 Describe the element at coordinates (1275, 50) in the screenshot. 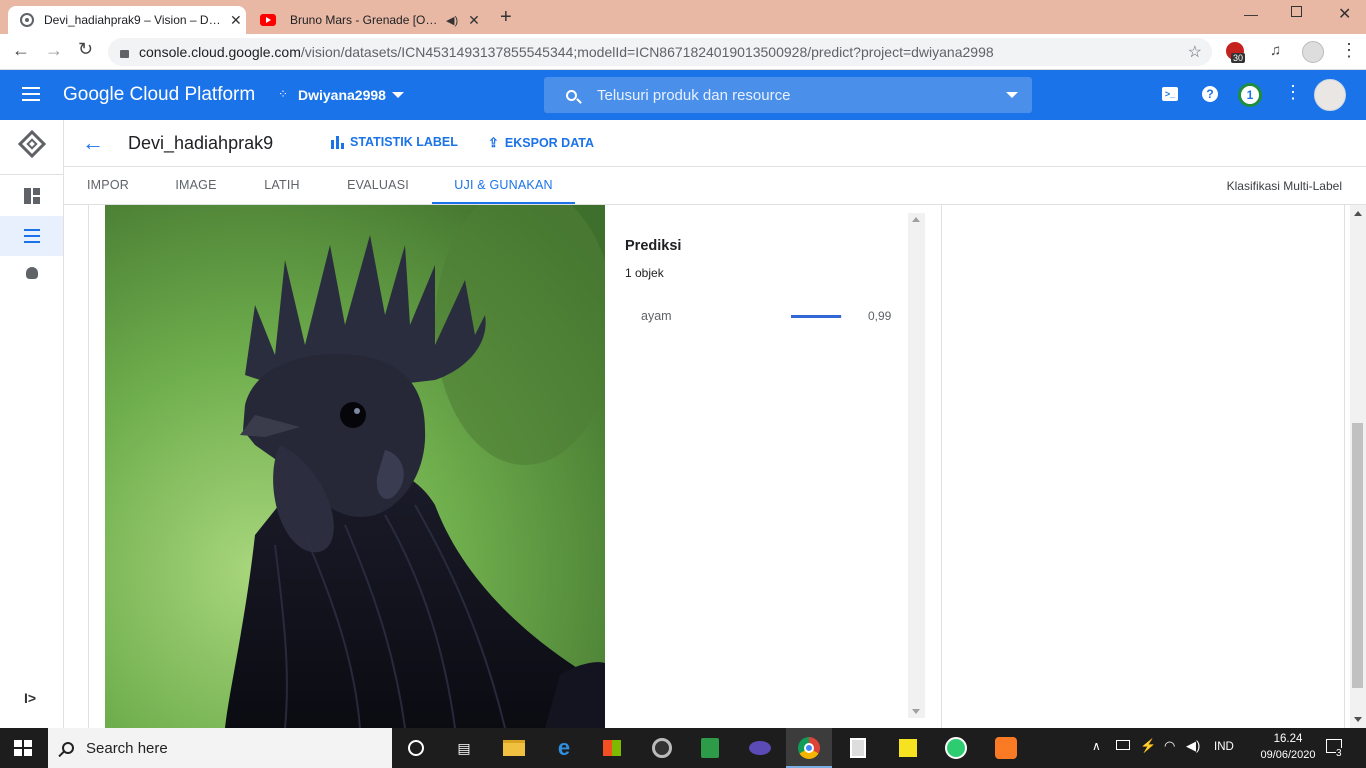

I see `media-control-icon: ♫` at that location.